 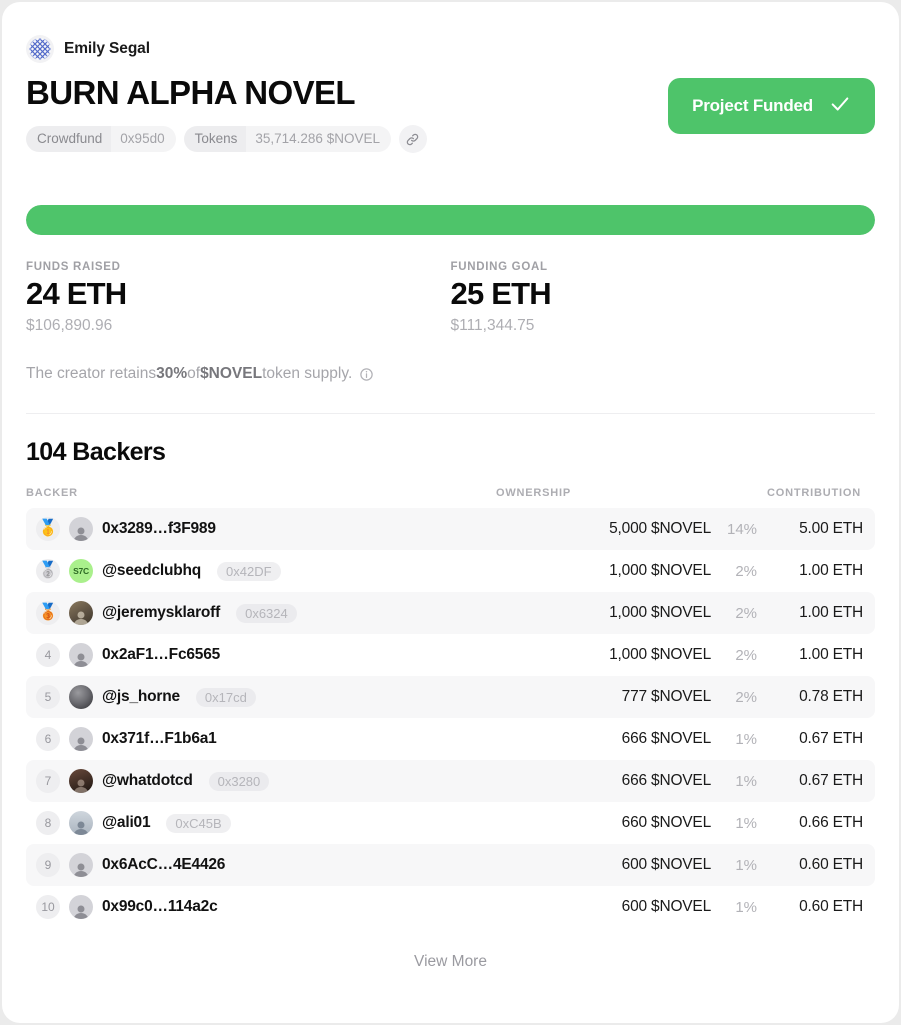 I want to click on column-header-contribution: CONTRIBUTION, so click(x=814, y=493).